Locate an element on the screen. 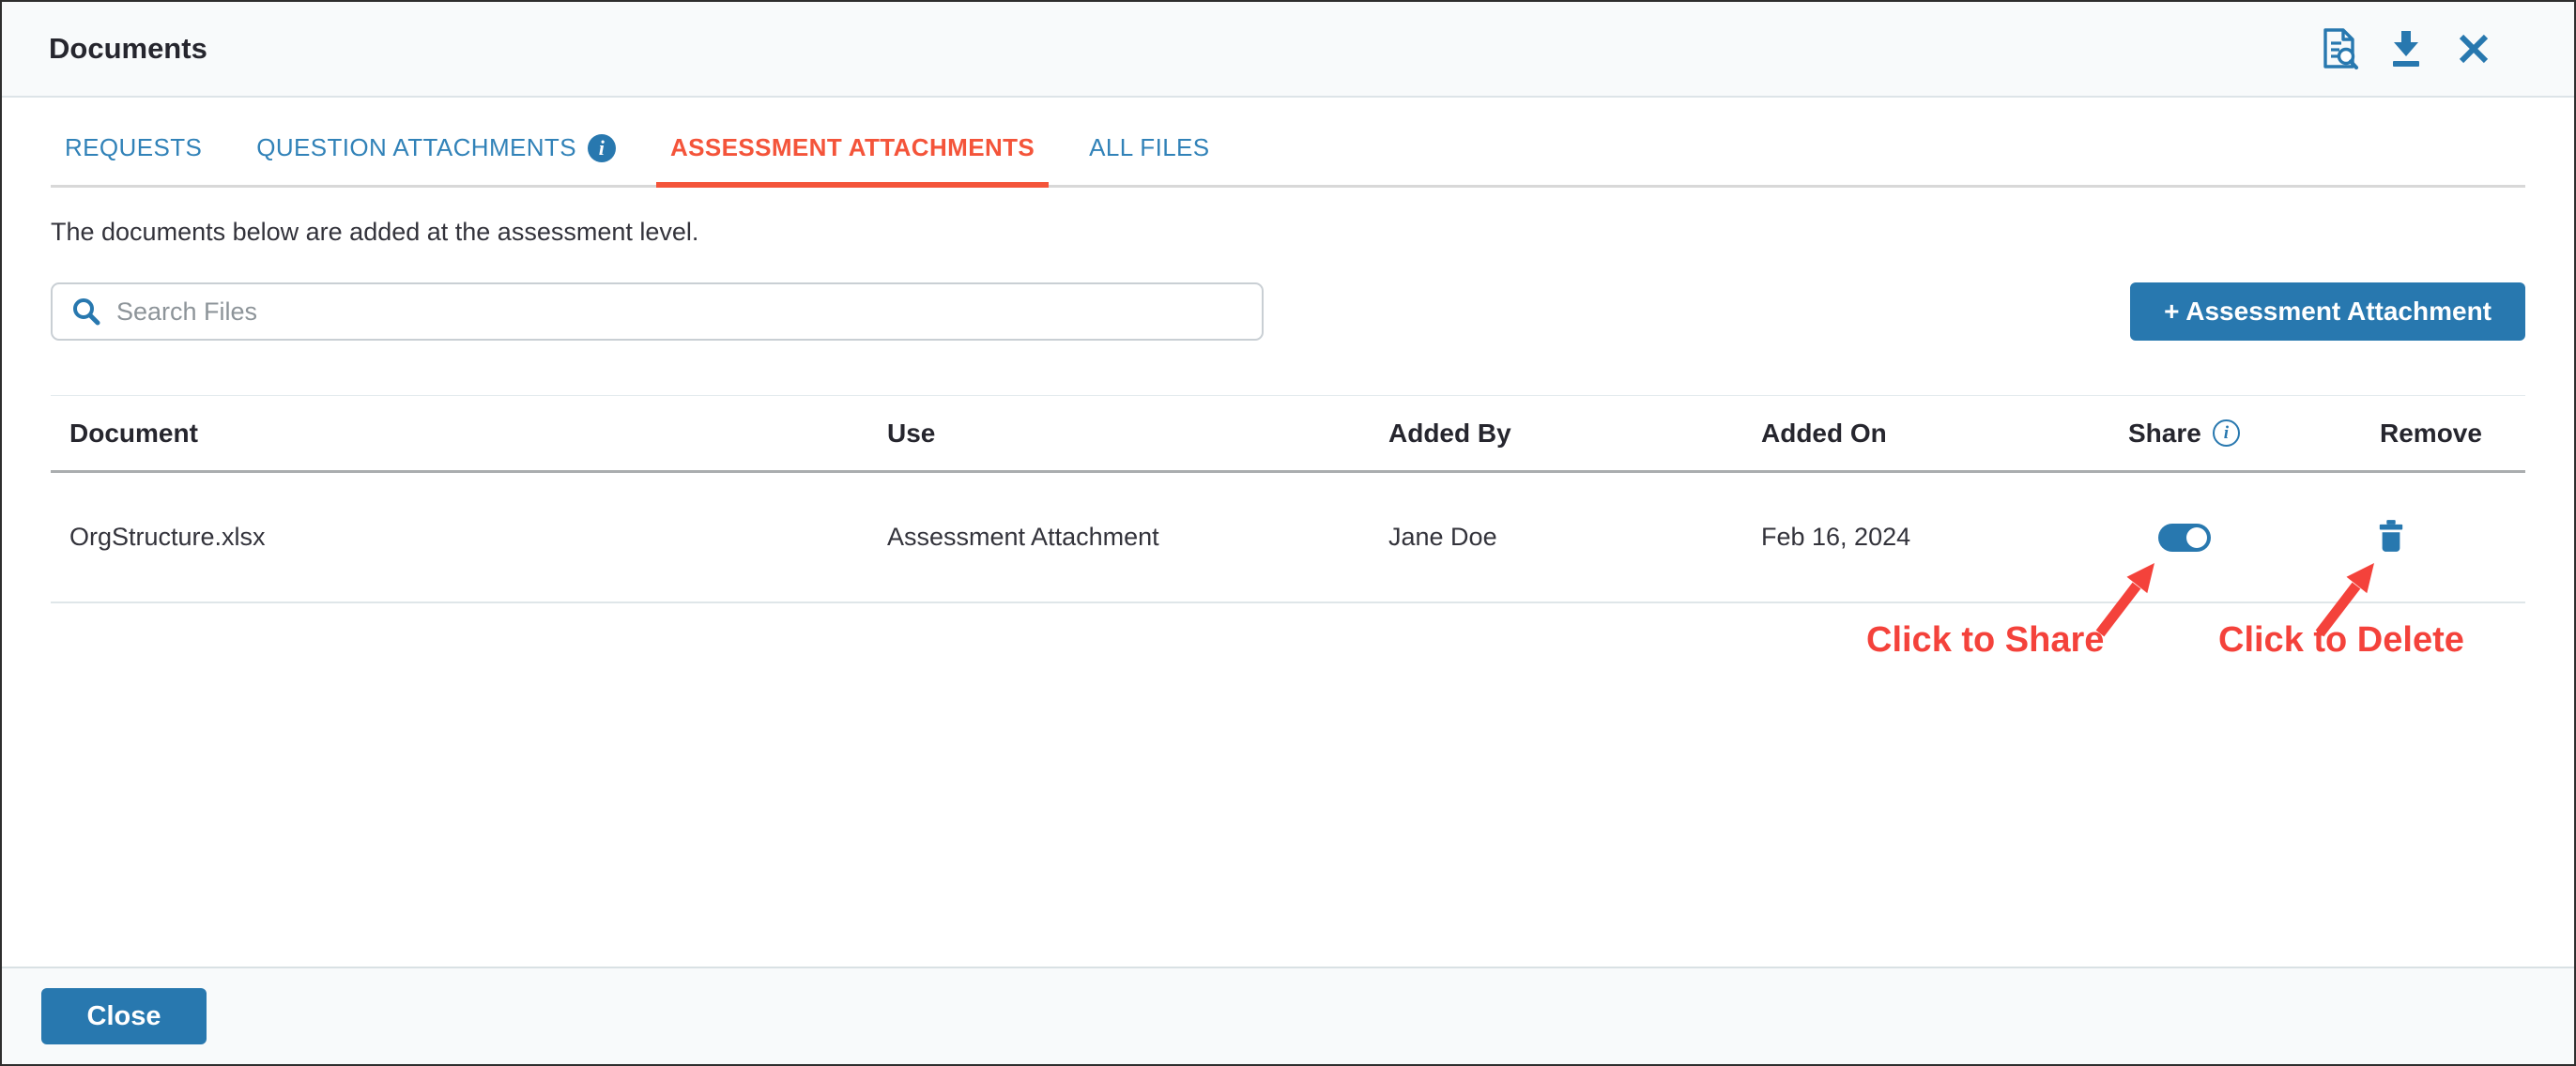  click-to-delete-annotation: Click to Delete is located at coordinates (2341, 640).